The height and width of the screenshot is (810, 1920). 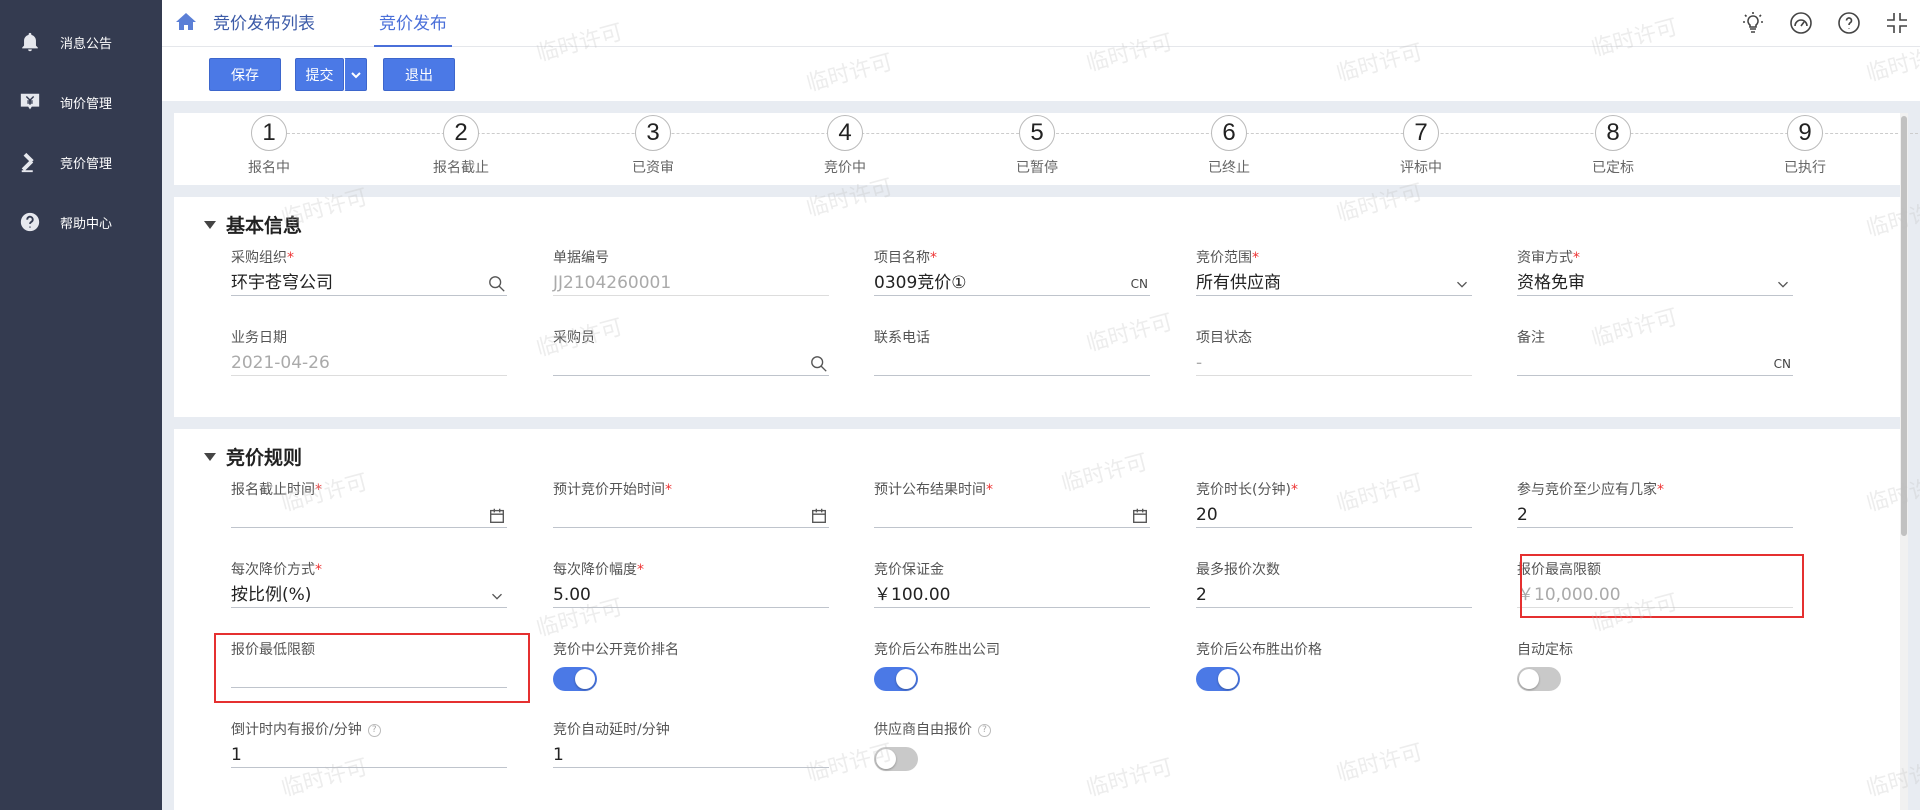 I want to click on sidebar-item-announcements: 消息公告, so click(x=81, y=42).